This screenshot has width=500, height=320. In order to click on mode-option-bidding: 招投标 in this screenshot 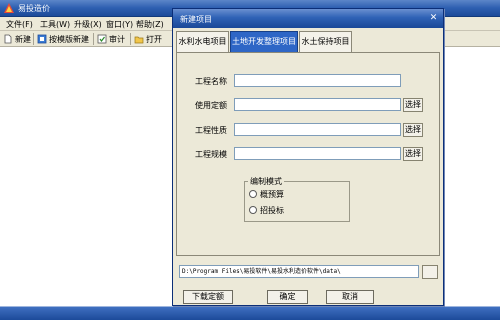, I will do `click(266, 210)`.